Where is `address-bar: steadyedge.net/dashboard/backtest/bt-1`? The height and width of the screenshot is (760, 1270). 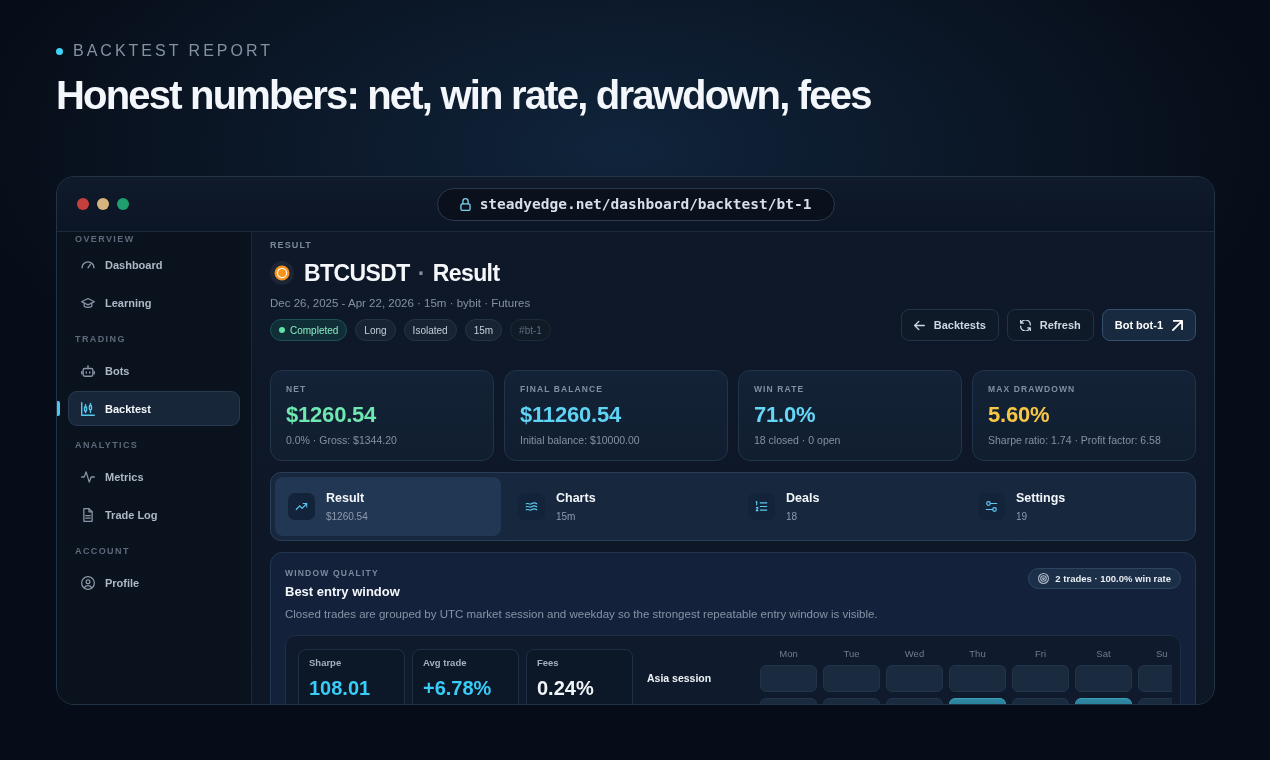 address-bar: steadyedge.net/dashboard/backtest/bt-1 is located at coordinates (635, 204).